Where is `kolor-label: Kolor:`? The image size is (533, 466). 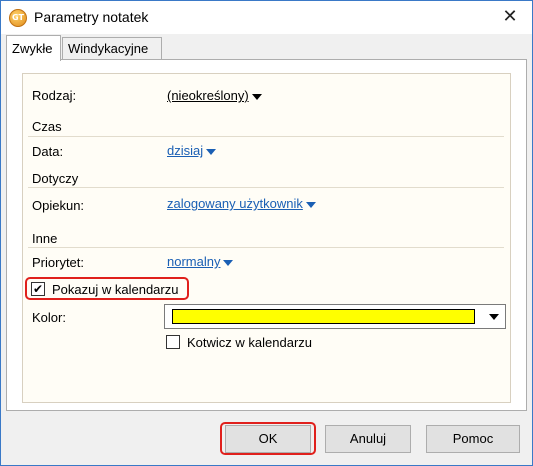 kolor-label: Kolor: is located at coordinates (49, 317).